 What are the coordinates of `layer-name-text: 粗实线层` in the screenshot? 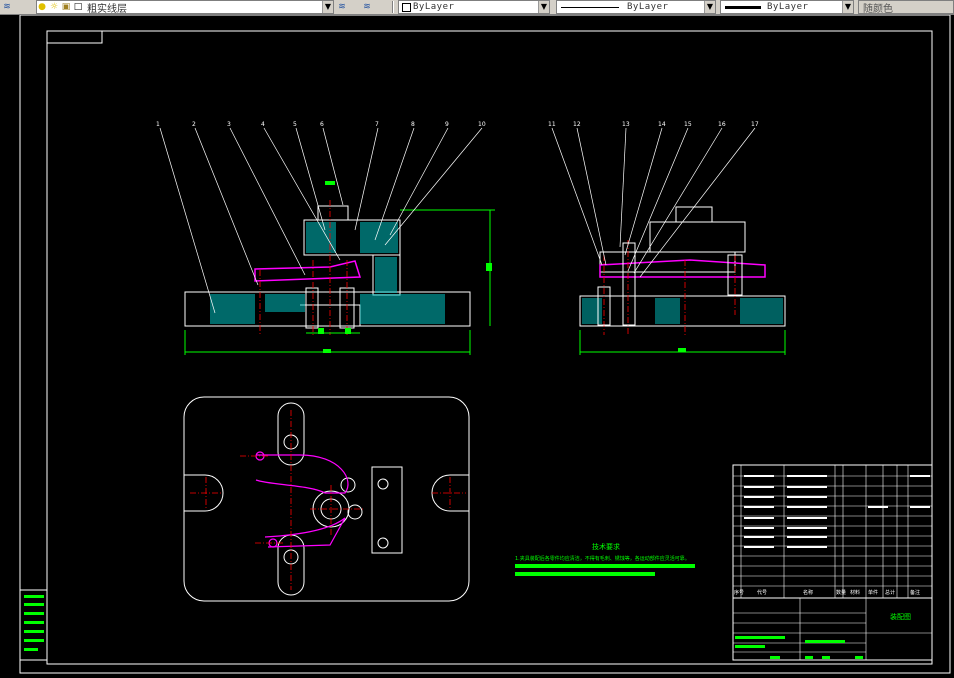 It's located at (107, 8).